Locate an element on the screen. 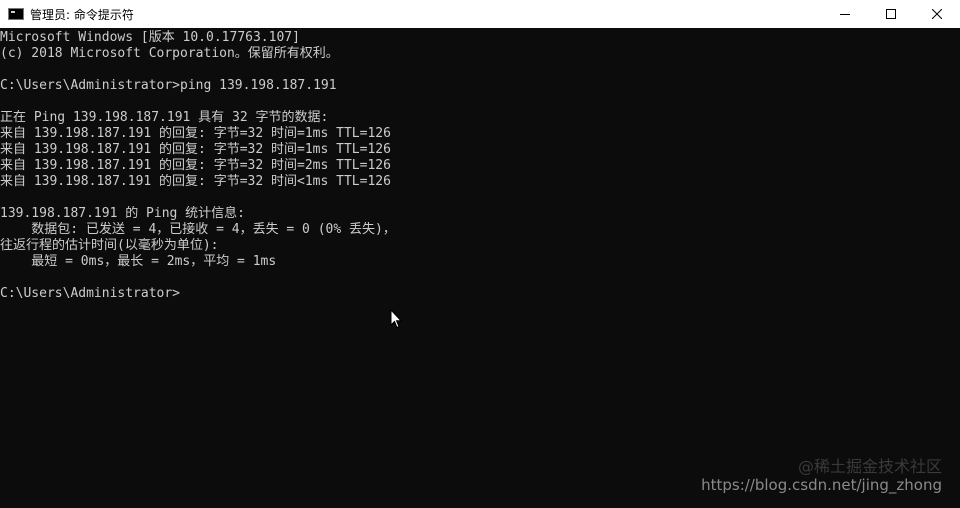 The image size is (960, 508). title-bar: 管理员: 命令提示符 is located at coordinates (480, 14).